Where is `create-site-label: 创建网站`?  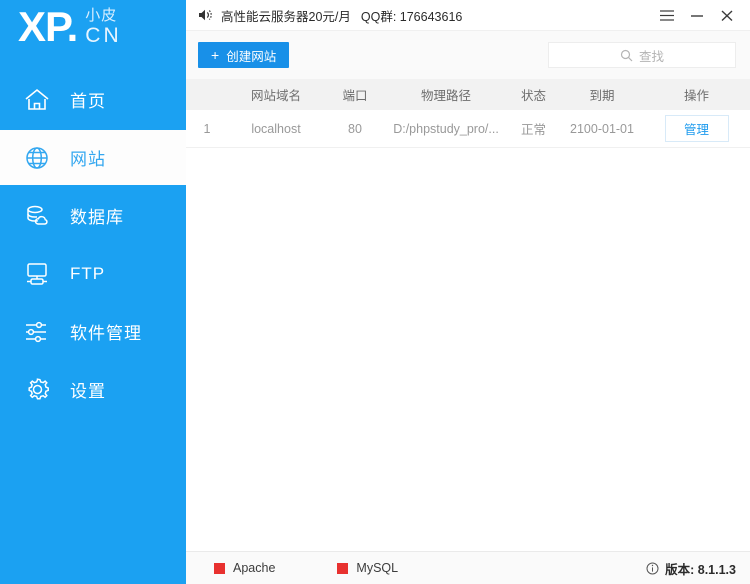
create-site-label: 创建网站 is located at coordinates (251, 56).